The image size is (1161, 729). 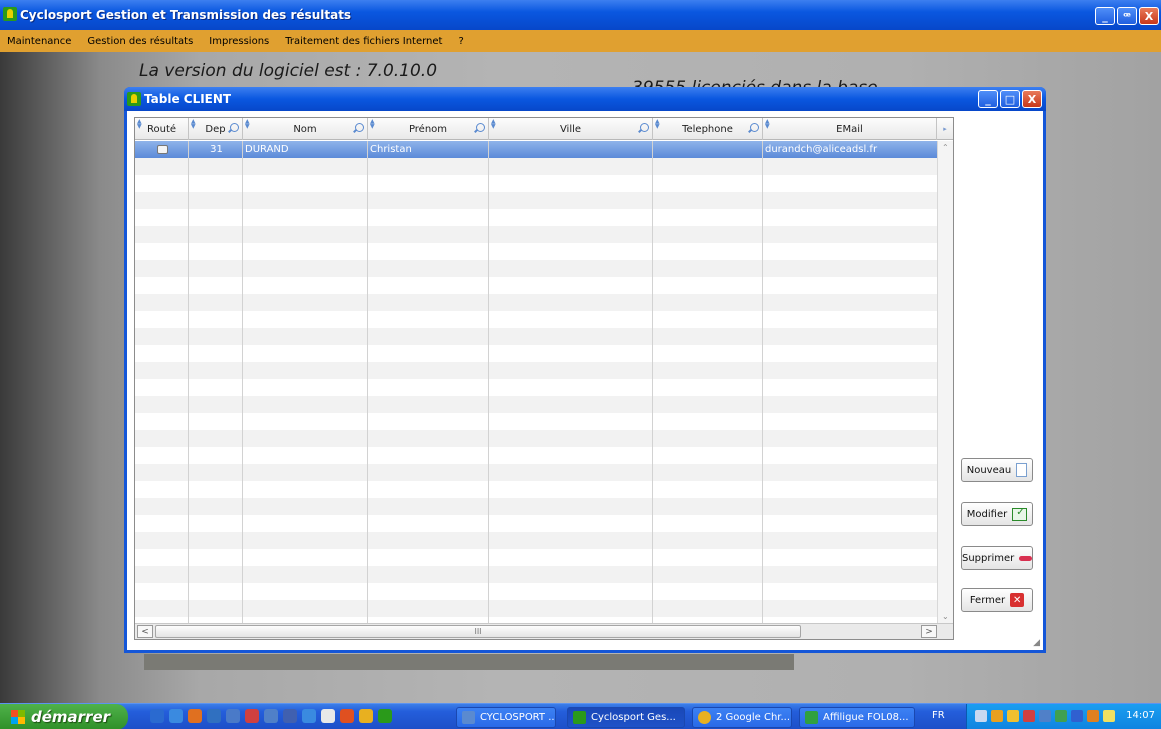 What do you see at coordinates (1109, 716) in the screenshot?
I see `wifi-icon` at bounding box center [1109, 716].